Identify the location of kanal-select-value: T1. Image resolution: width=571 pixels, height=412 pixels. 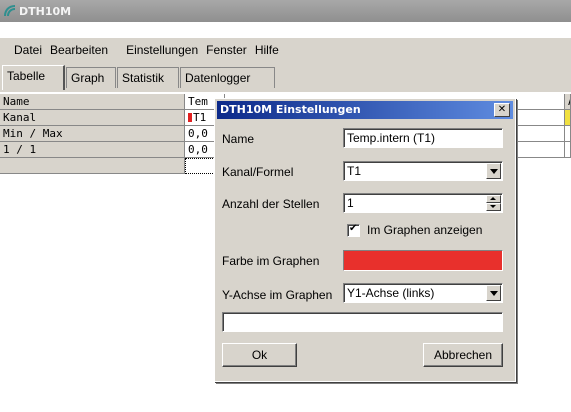
(354, 171).